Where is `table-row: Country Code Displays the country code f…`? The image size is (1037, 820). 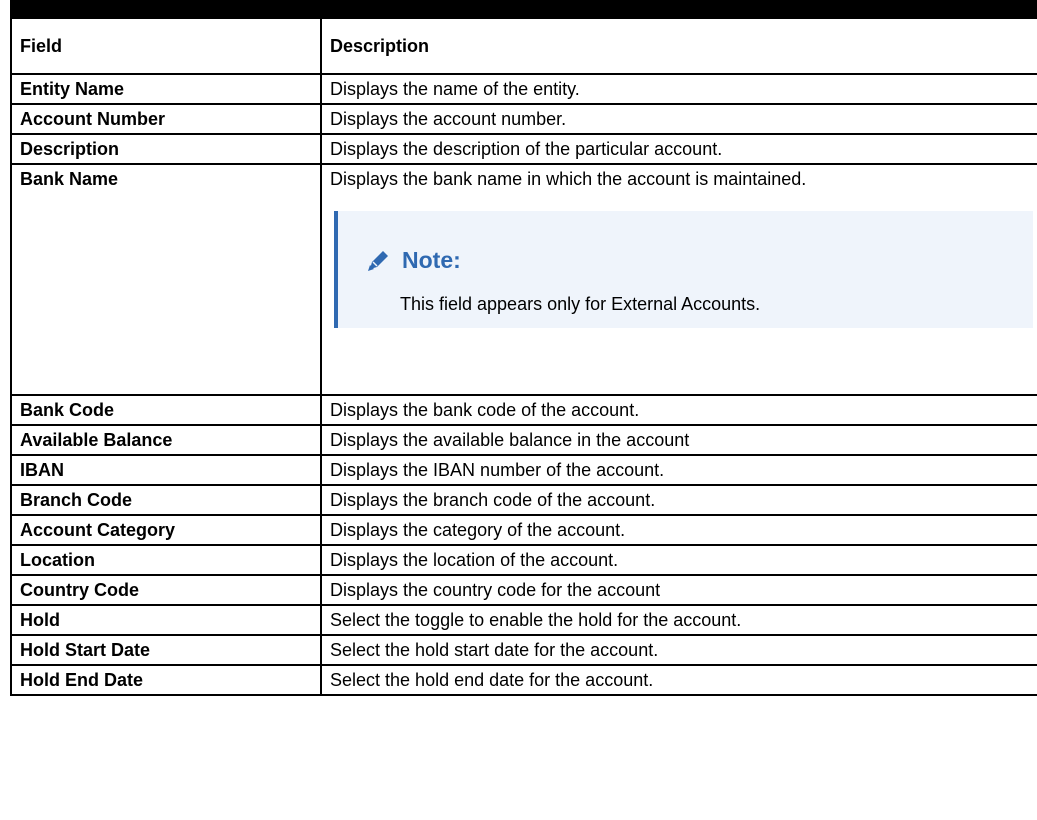
table-row: Country Code Displays the country code f… is located at coordinates (523, 590).